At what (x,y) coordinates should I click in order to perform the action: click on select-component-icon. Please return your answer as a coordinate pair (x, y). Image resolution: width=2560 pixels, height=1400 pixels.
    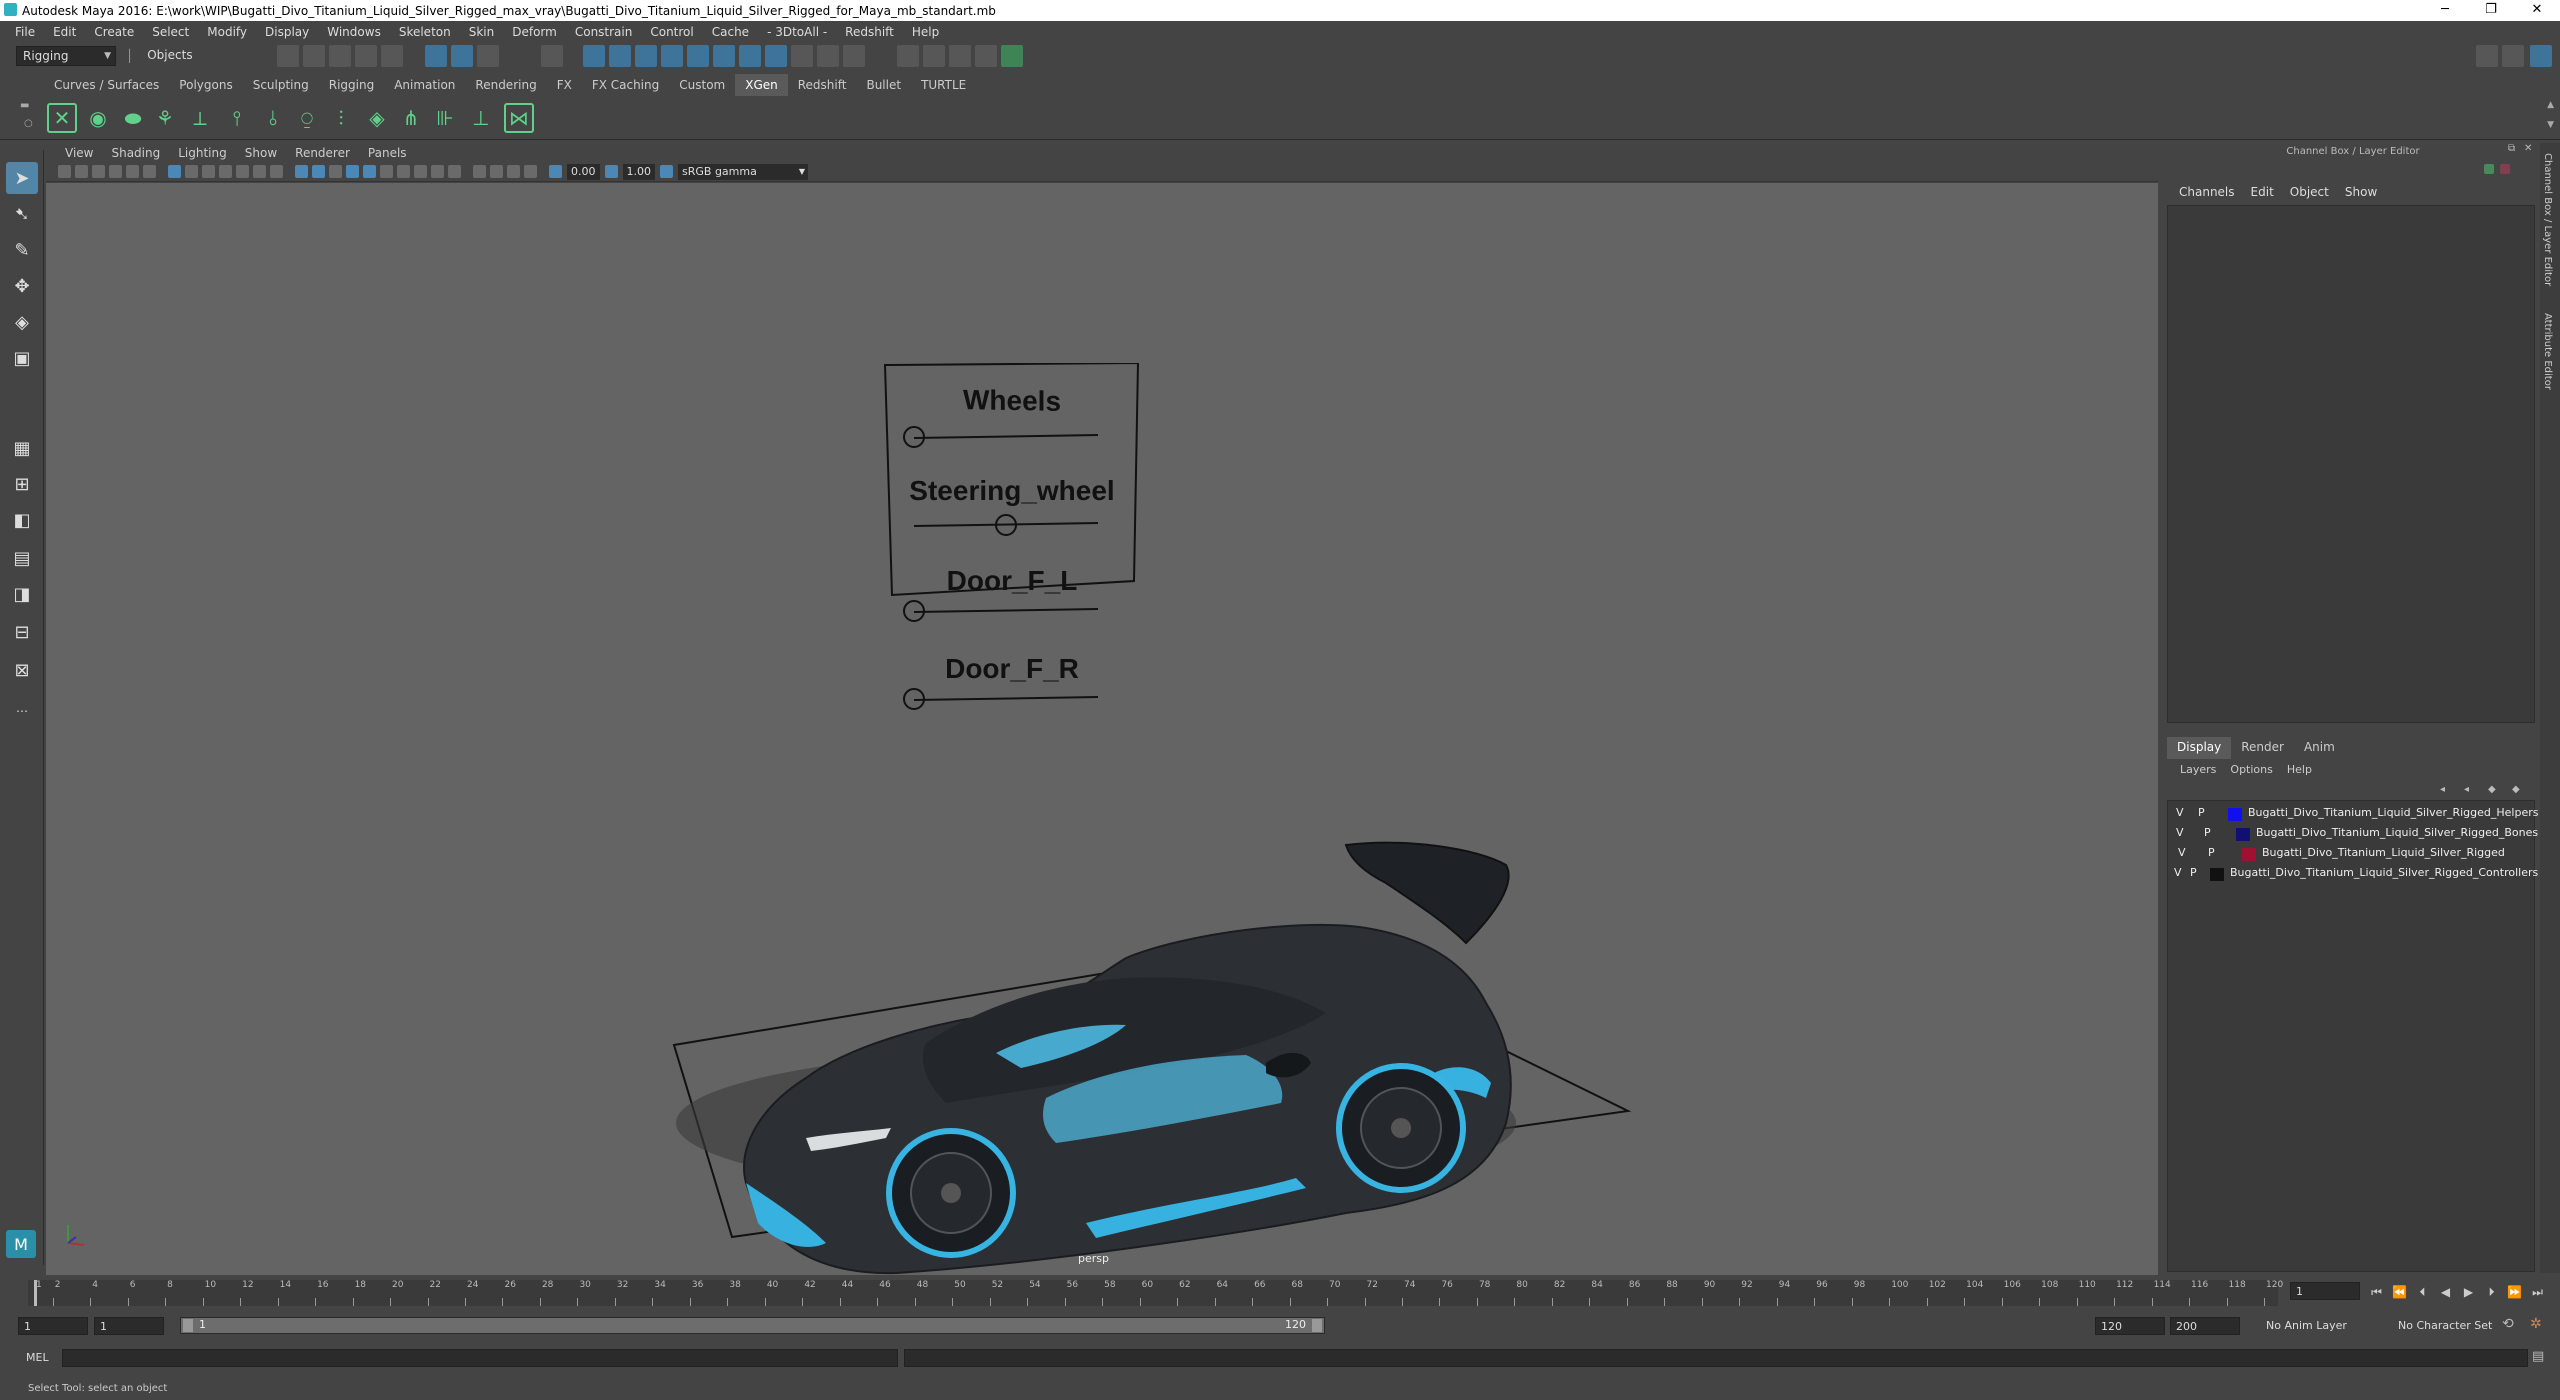
    Looking at the image, I should click on (488, 56).